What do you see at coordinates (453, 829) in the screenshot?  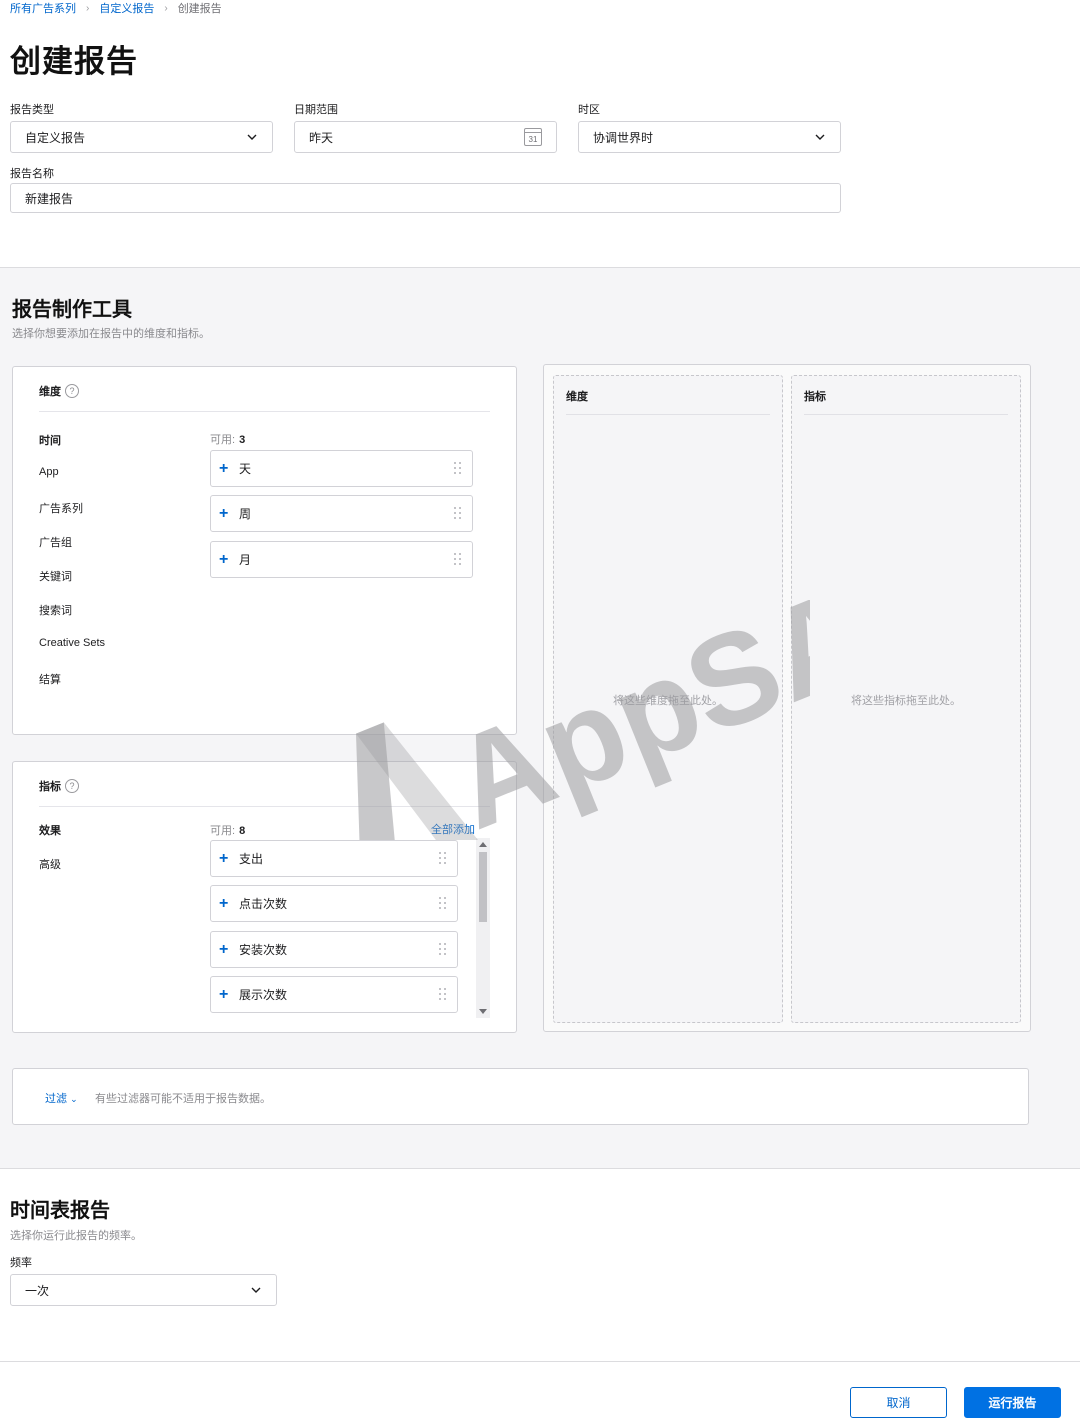 I see `add-all-metrics-link: 全部添加` at bounding box center [453, 829].